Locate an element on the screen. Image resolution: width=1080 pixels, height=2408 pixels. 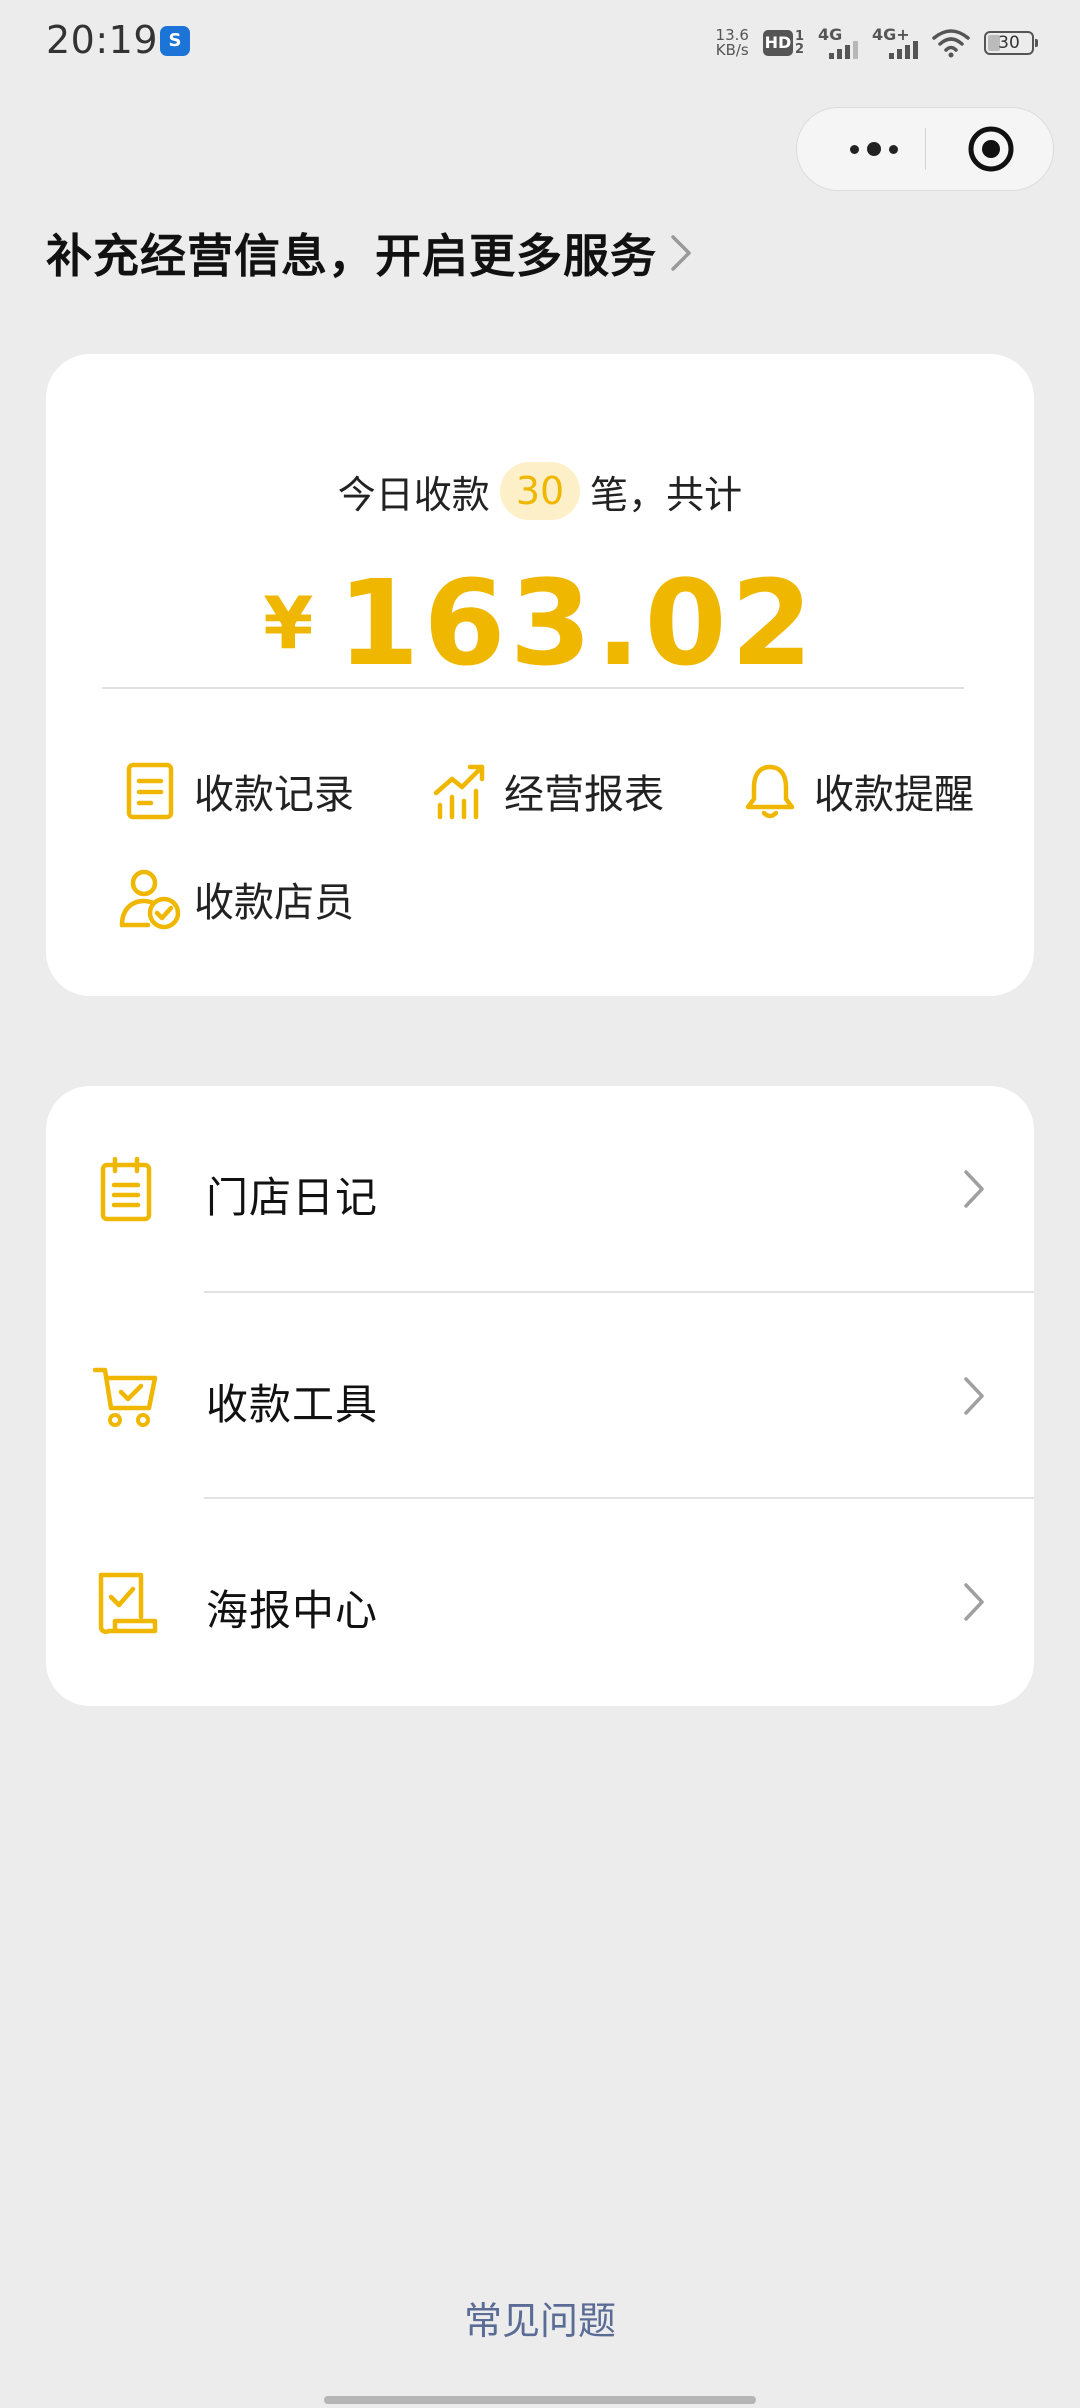
quick-action-reminder: 收款提醒 is located at coordinates (856, 791).